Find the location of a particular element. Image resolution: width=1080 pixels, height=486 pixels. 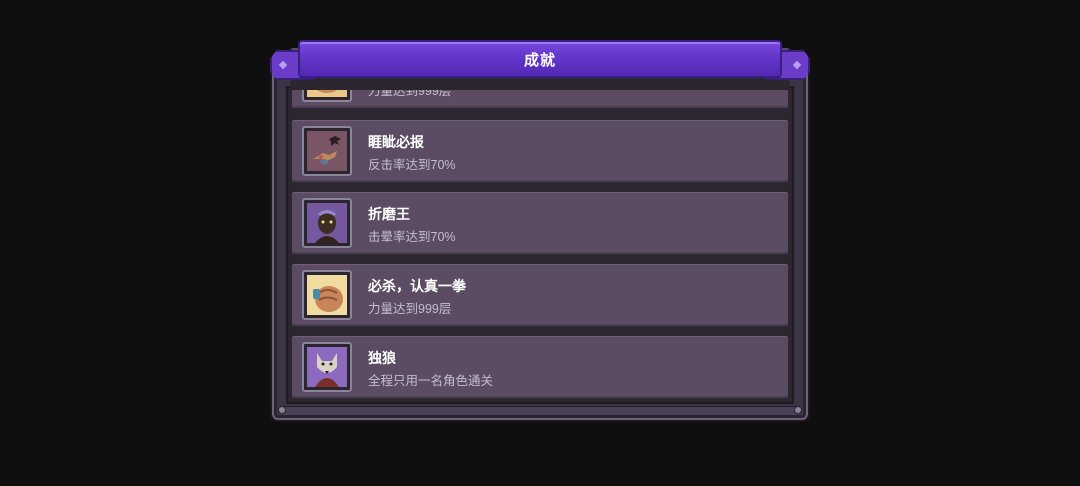

achievement-description: 击晕率达到70% is located at coordinates (412, 237).